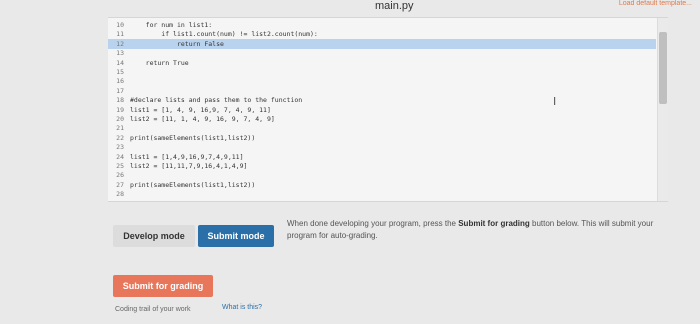 This screenshot has height=324, width=700. I want to click on develop-mode-button: Develop mode, so click(154, 236).